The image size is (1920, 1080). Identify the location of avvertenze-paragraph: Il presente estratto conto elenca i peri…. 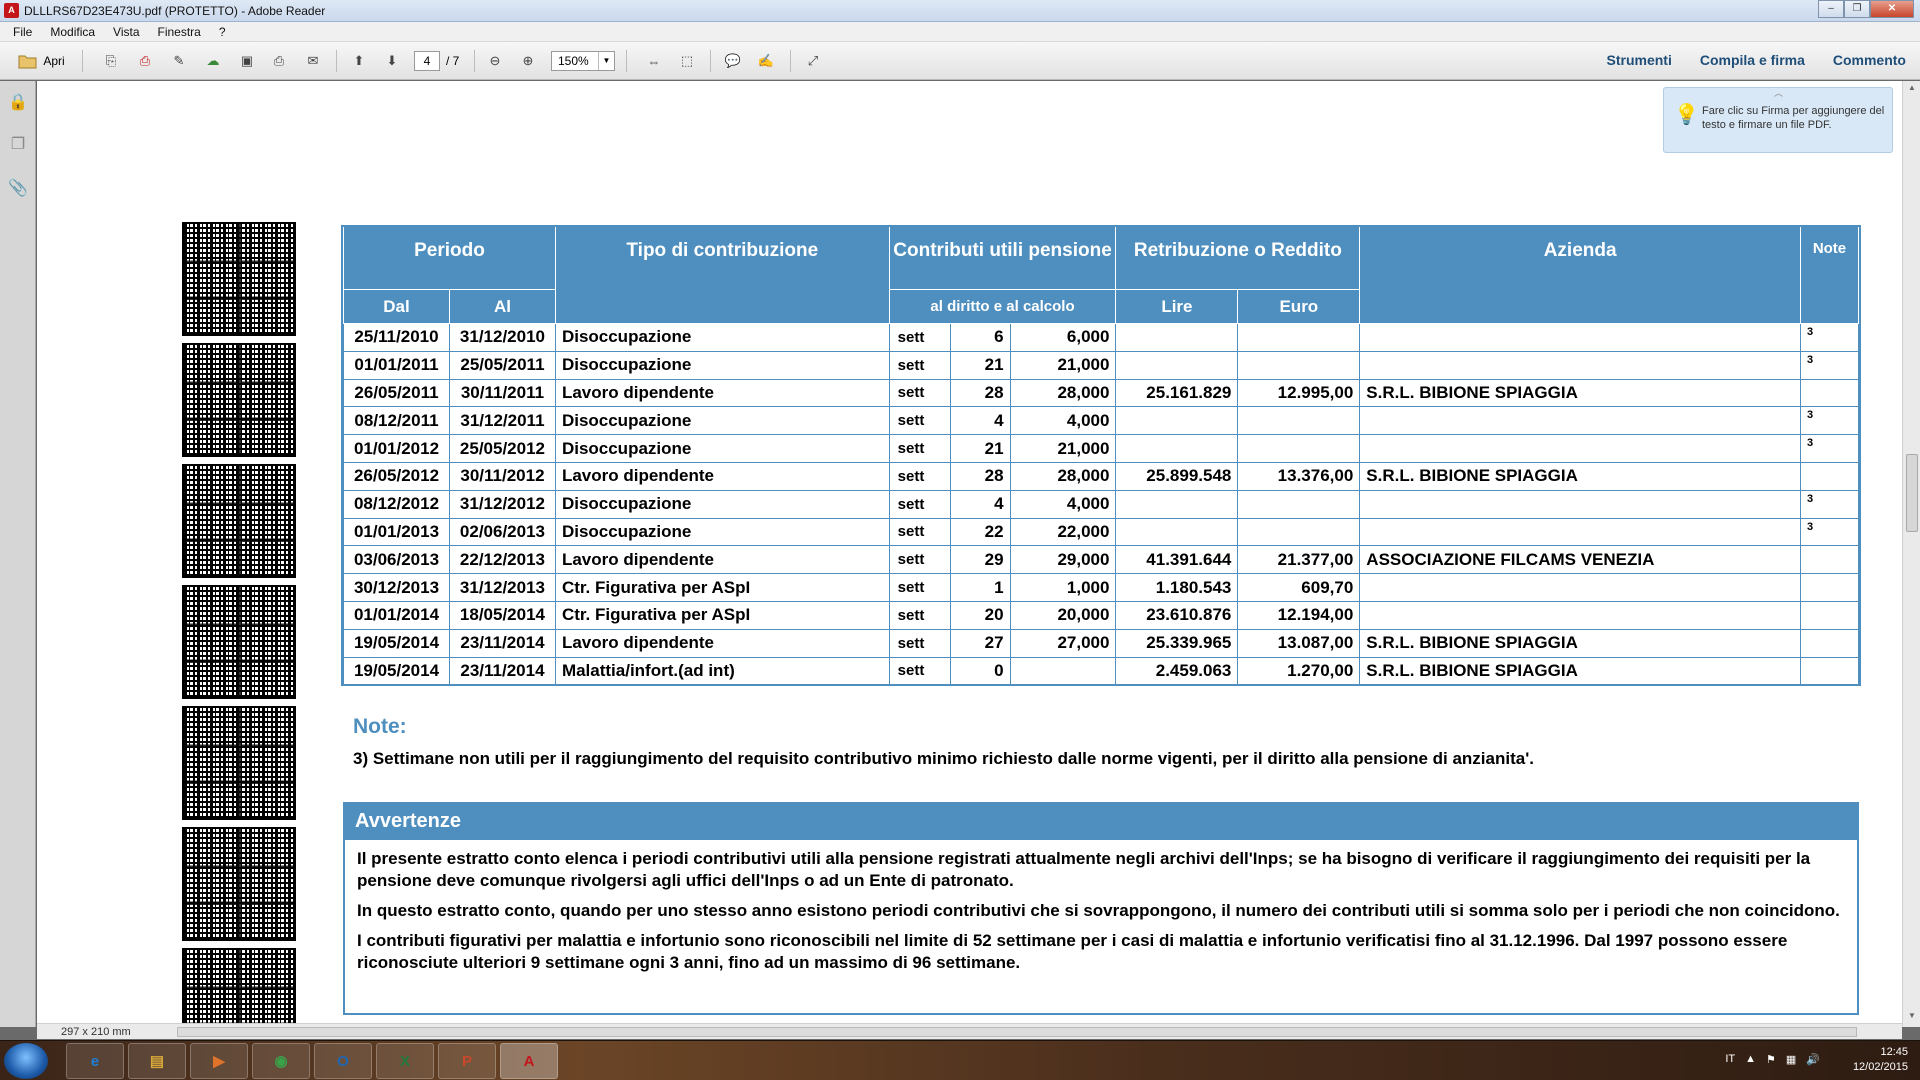
(1084, 869).